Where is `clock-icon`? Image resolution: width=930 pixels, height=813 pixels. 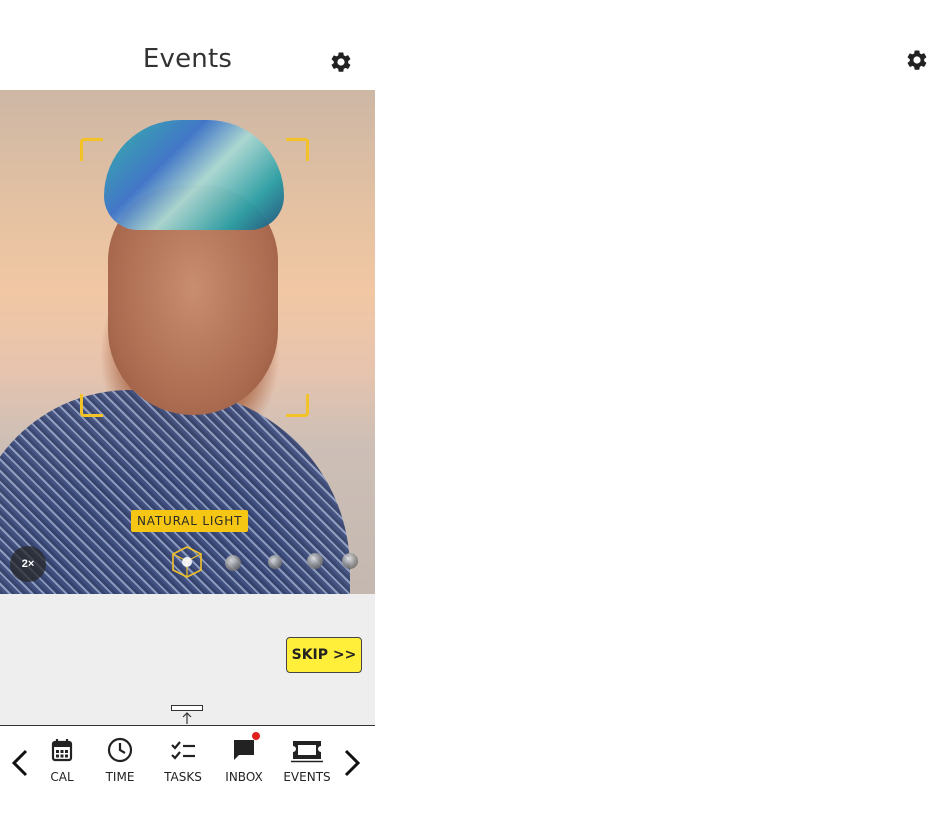
clock-icon is located at coordinates (120, 750).